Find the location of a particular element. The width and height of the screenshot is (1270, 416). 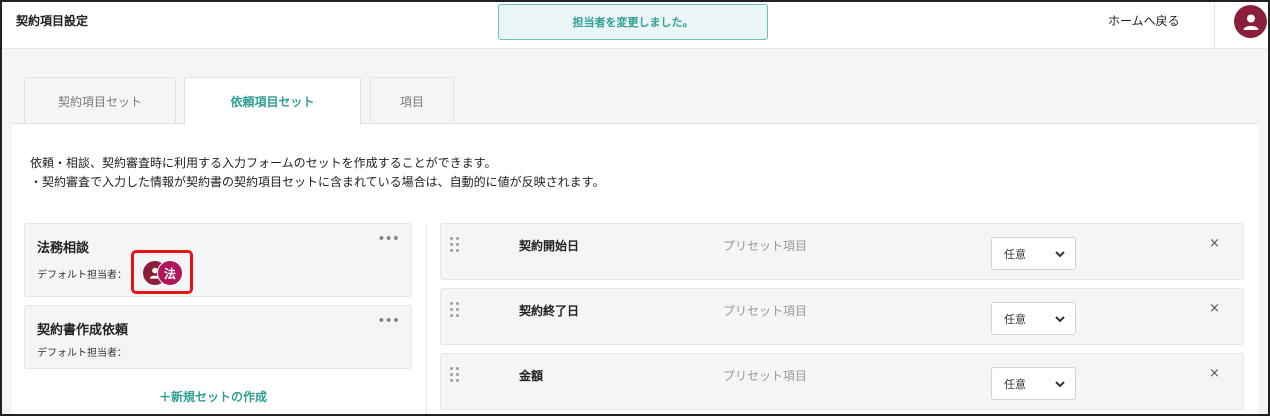

owner-department-badge: 法 is located at coordinates (170, 273).